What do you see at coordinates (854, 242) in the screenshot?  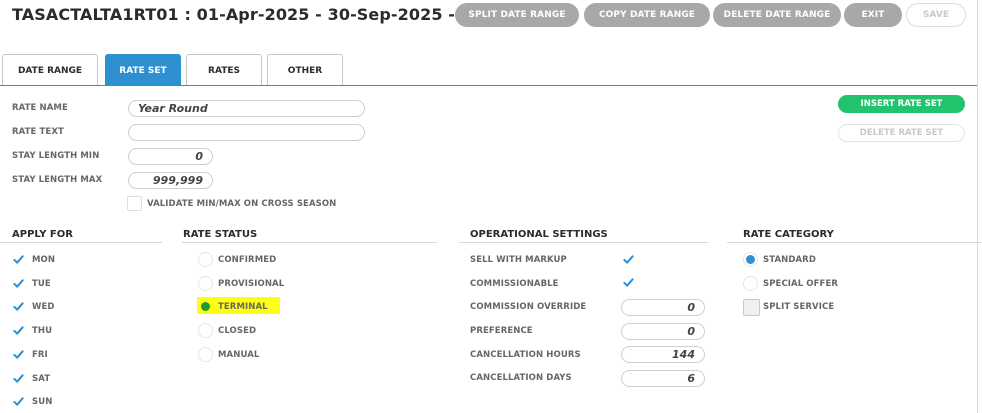 I see `rate-category-divider` at bounding box center [854, 242].